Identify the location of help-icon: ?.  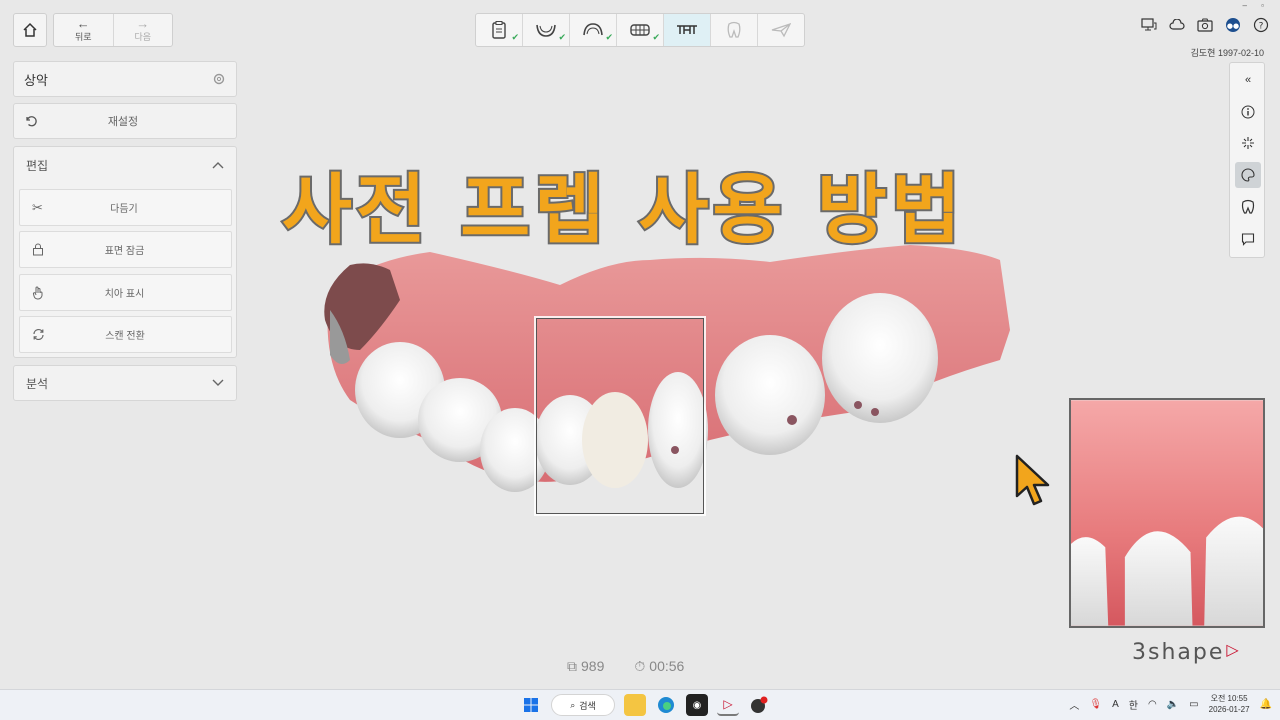
(1261, 25).